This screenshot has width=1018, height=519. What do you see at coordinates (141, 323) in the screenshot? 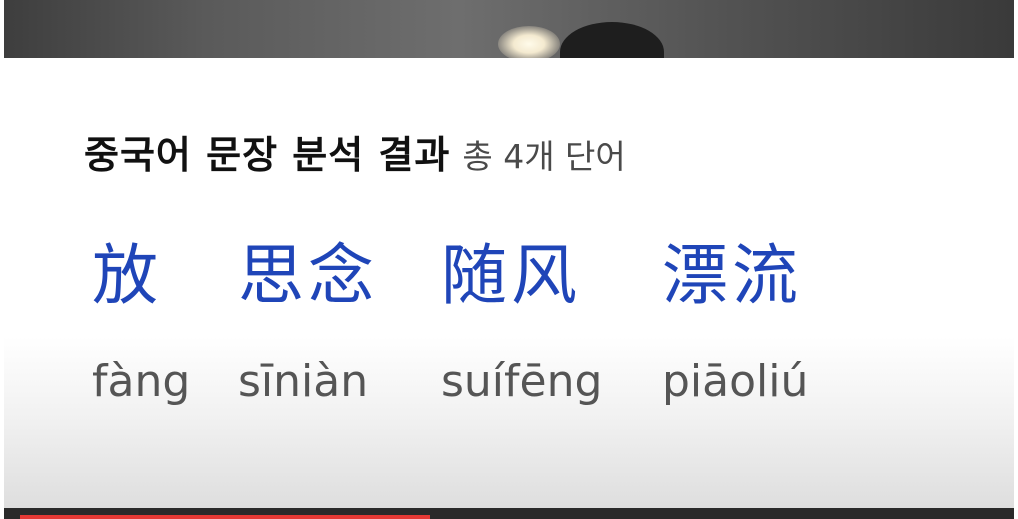
I see `word-item: 放 fàng` at bounding box center [141, 323].